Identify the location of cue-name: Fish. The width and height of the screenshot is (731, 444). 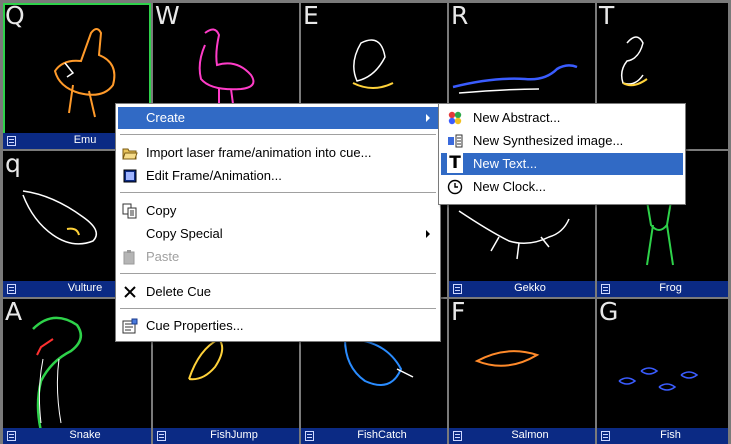
(670, 435).